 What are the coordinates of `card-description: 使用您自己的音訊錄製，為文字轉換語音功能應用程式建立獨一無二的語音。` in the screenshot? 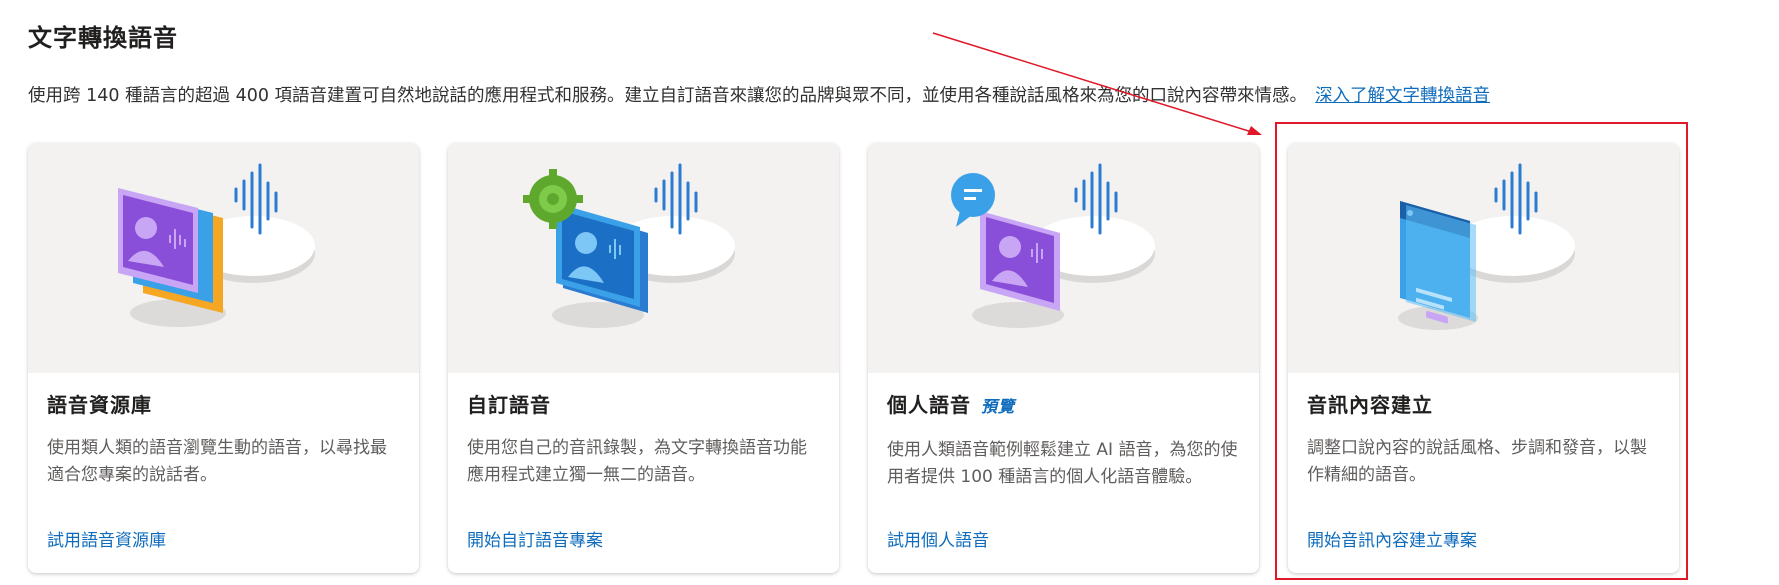 It's located at (637, 461).